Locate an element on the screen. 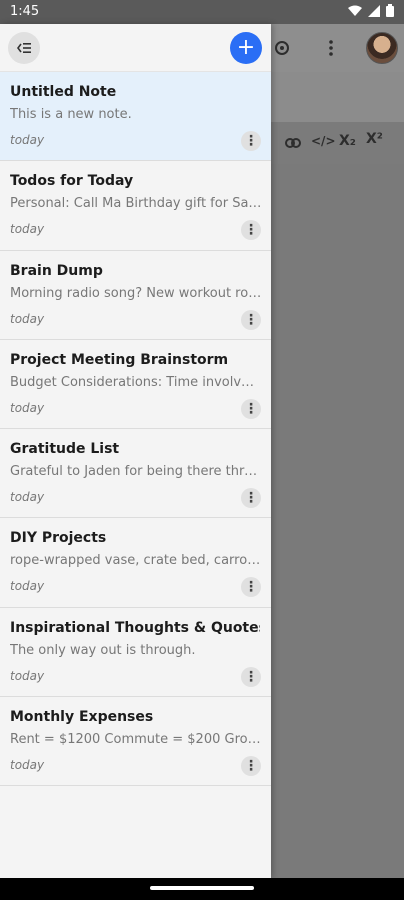 This screenshot has height=900, width=404. settings-icon is located at coordinates (282, 48).